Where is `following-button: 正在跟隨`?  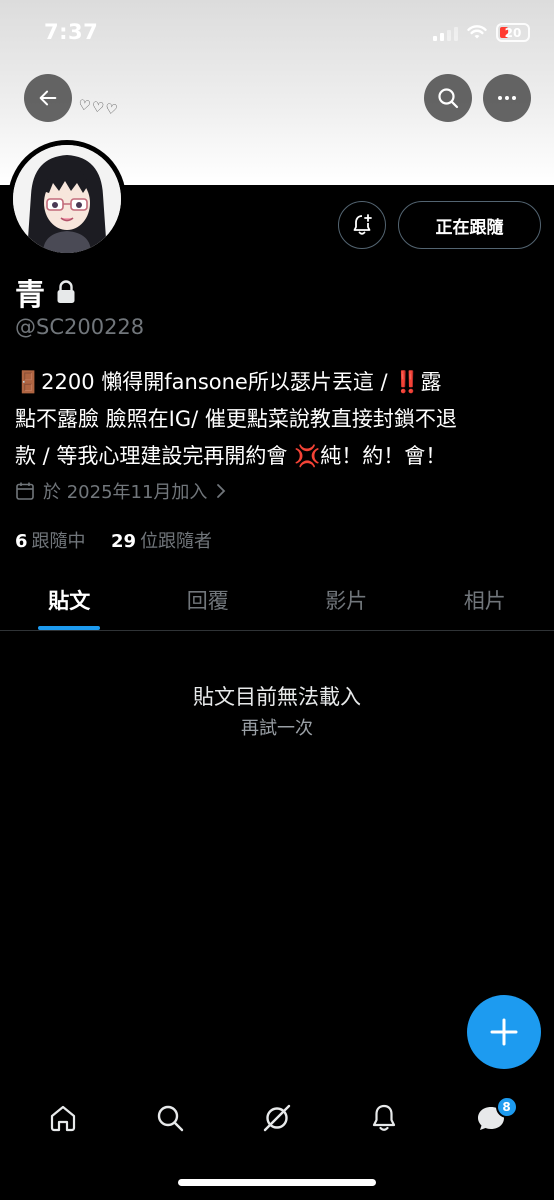 following-button: 正在跟隨 is located at coordinates (469, 225).